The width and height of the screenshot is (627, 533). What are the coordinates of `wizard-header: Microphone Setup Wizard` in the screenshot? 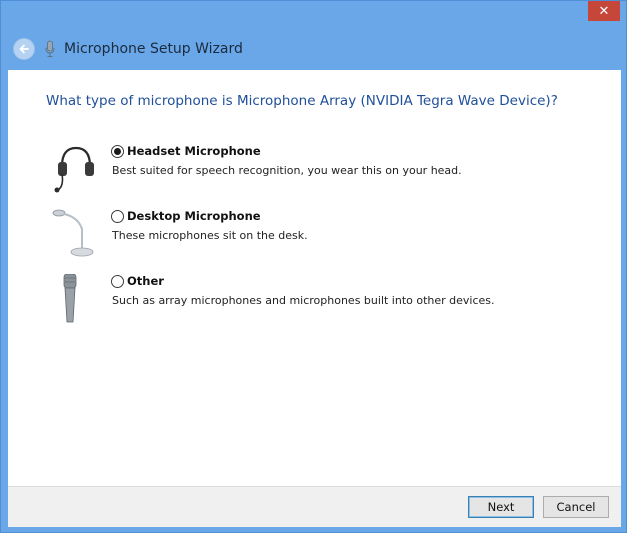 It's located at (313, 49).